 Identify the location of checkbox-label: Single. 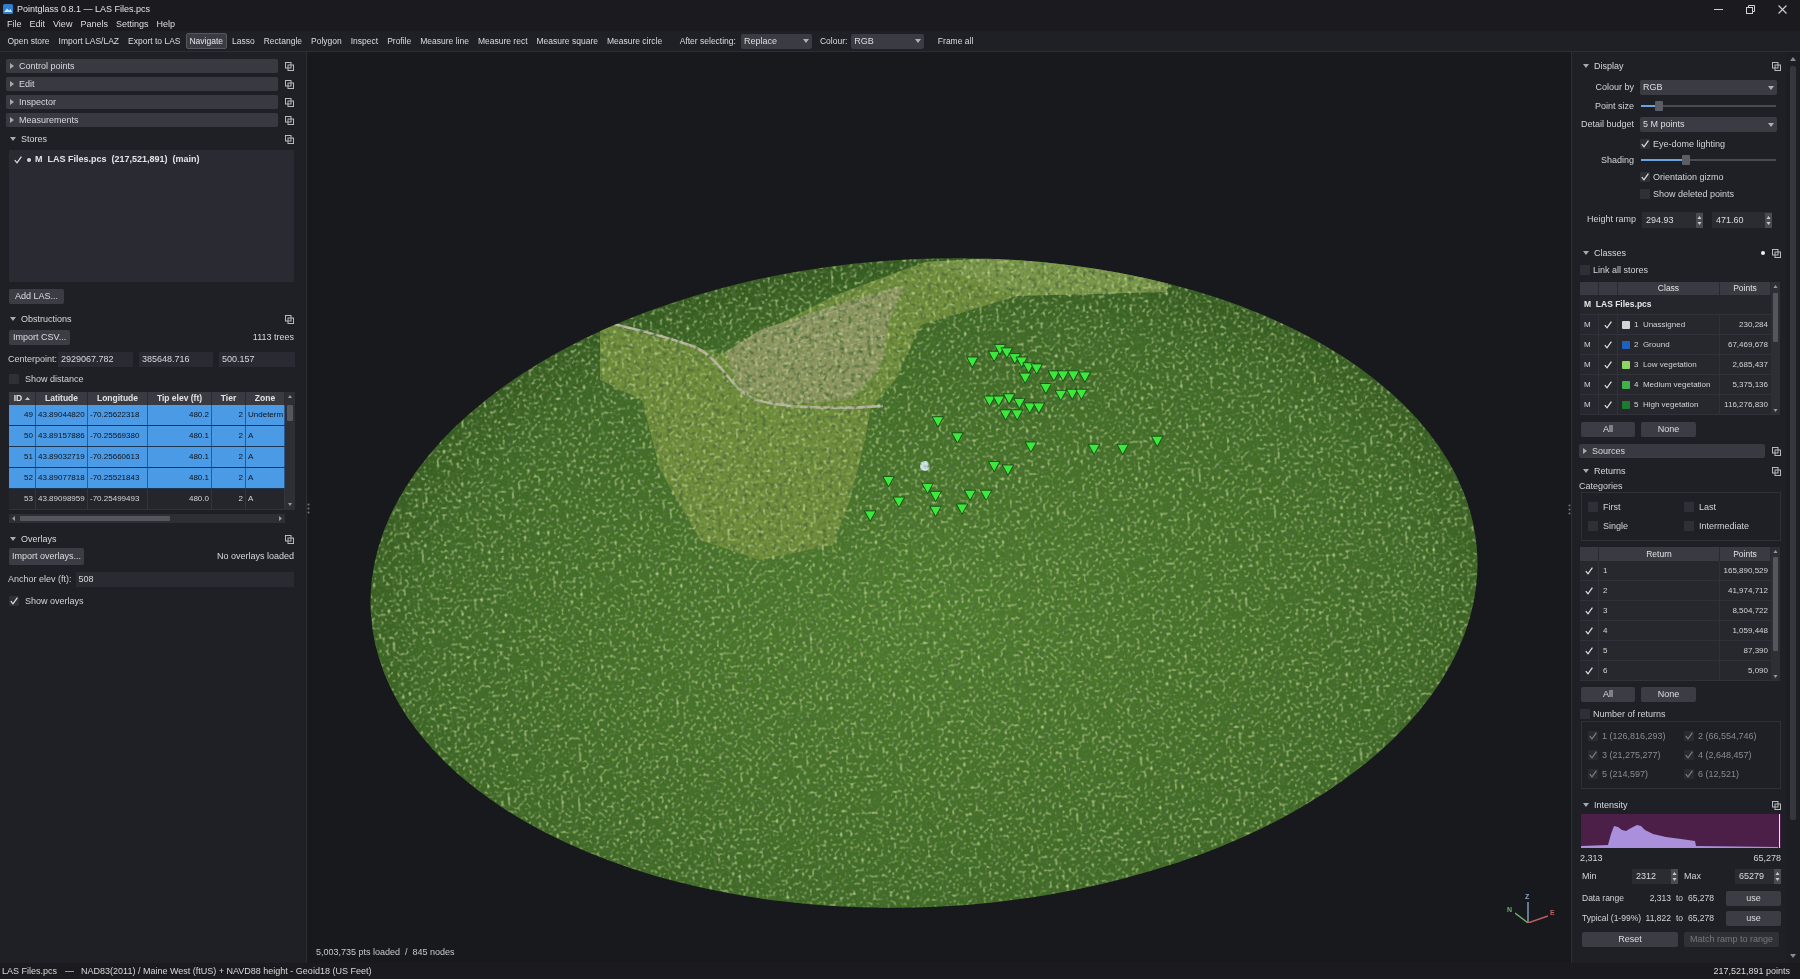
(1616, 526).